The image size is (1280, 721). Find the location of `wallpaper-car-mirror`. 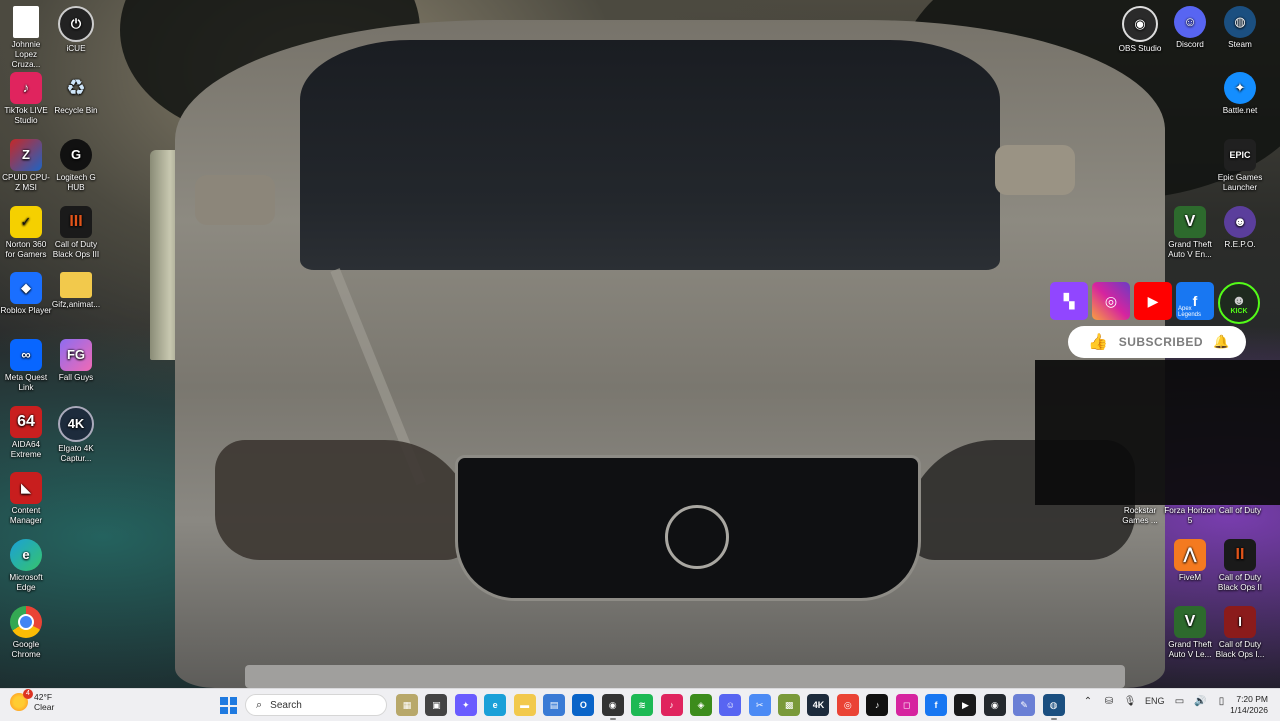

wallpaper-car-mirror is located at coordinates (235, 200).